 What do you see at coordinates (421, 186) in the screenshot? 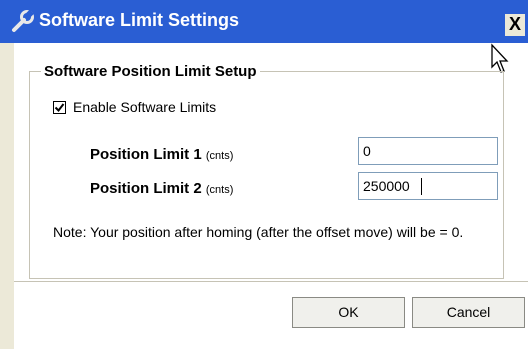
I see `text-caret` at bounding box center [421, 186].